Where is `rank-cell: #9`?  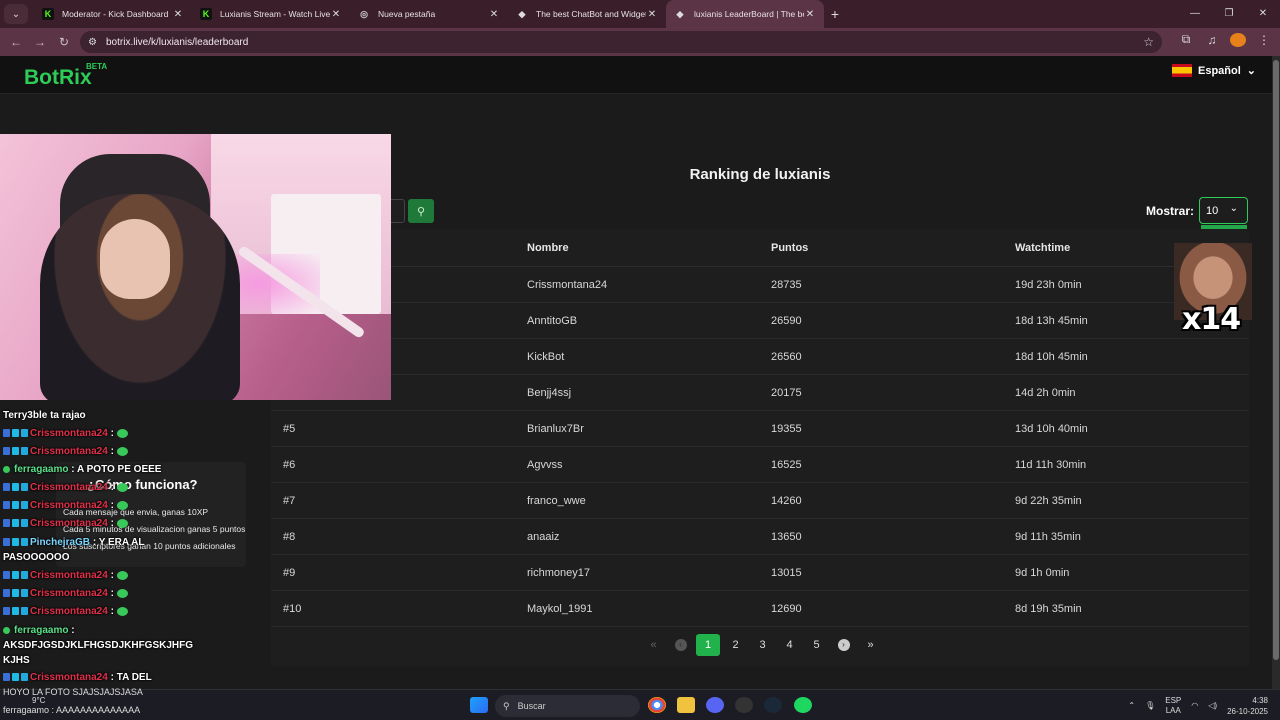 rank-cell: #9 is located at coordinates (289, 573).